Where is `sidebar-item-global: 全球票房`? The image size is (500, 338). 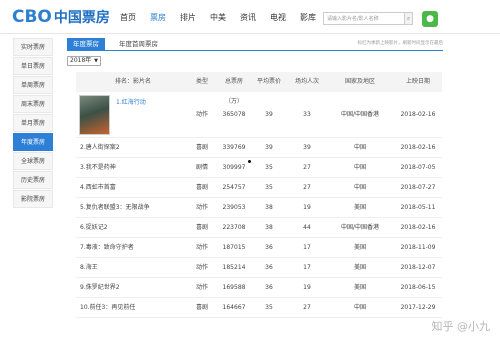 sidebar-item-global: 全球票房 is located at coordinates (33, 161).